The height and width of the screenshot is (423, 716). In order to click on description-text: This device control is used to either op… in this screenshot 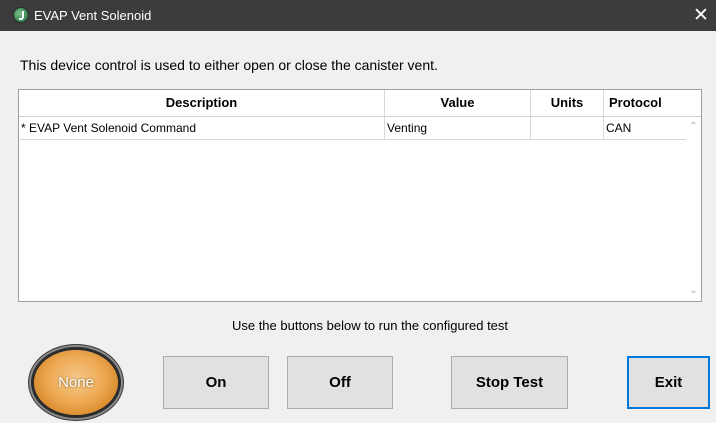, I will do `click(229, 65)`.